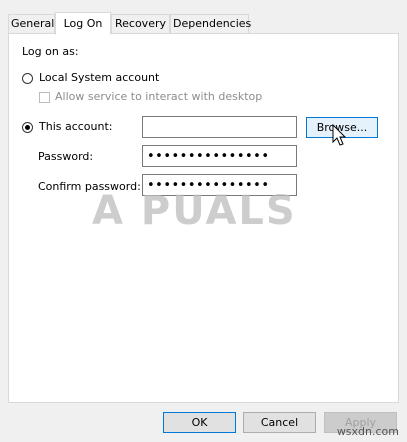 Image resolution: width=407 pixels, height=442 pixels. I want to click on tab-dependencies: Dependencies, so click(210, 23).